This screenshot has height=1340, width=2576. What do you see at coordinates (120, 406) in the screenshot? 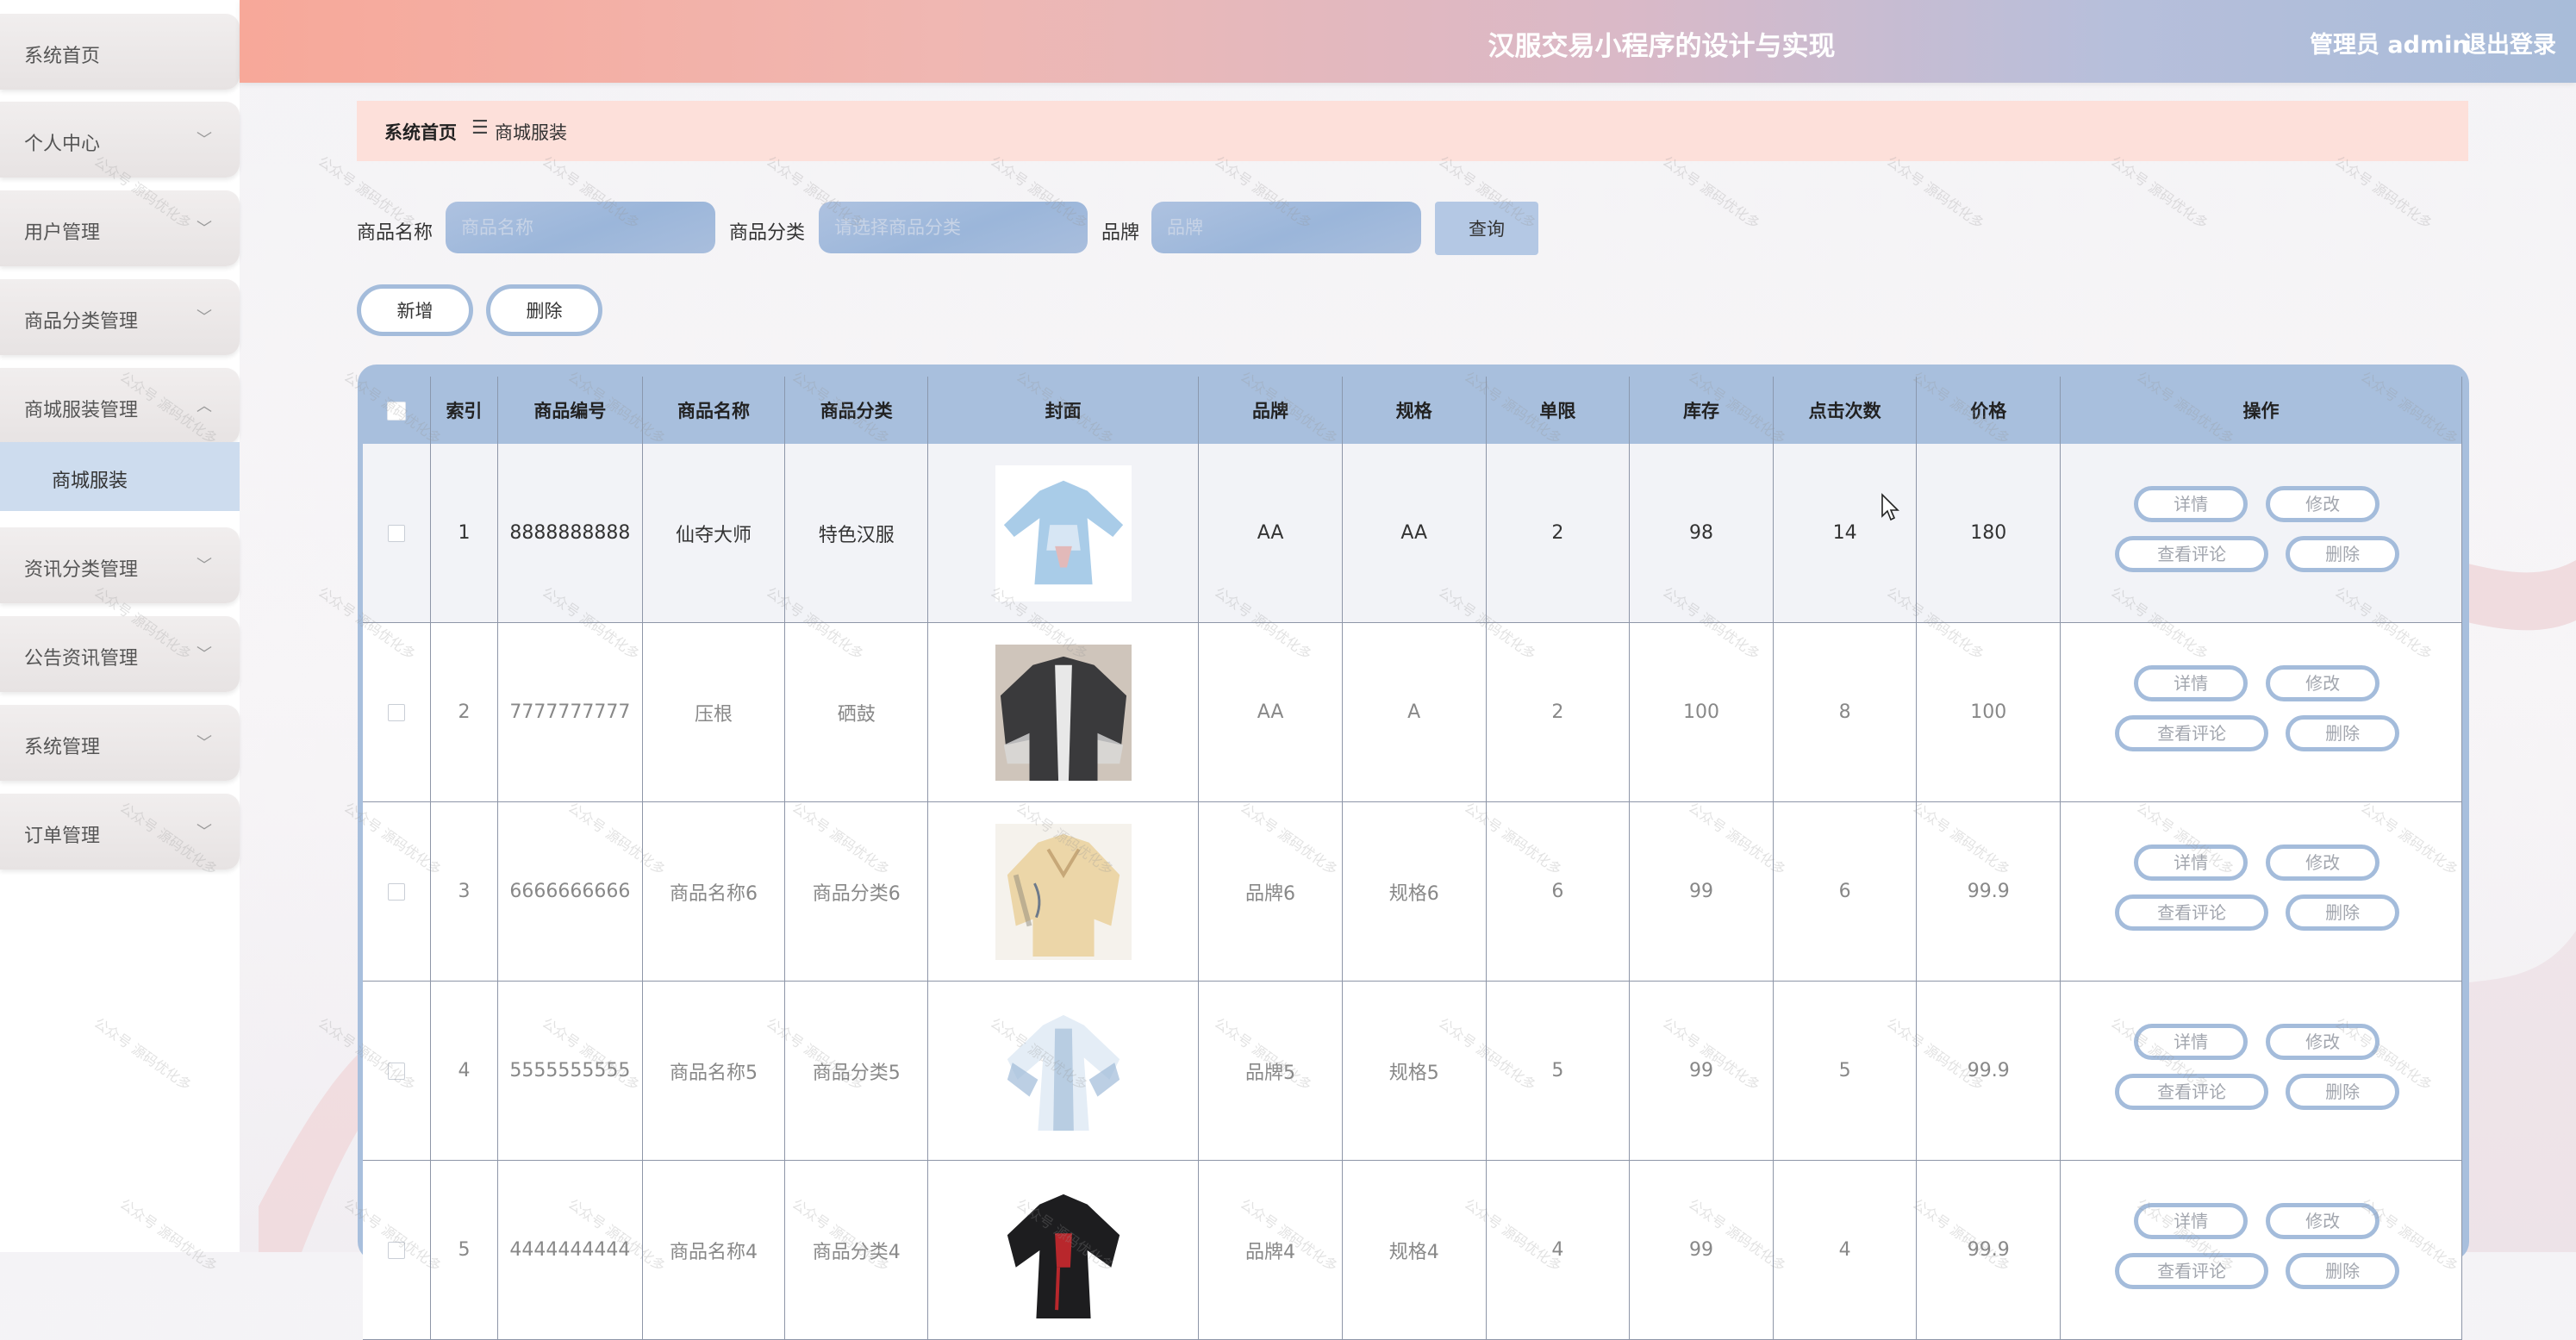
I see `sidebar-item-mall-clothing-management: 商城服装管理 ︿` at bounding box center [120, 406].